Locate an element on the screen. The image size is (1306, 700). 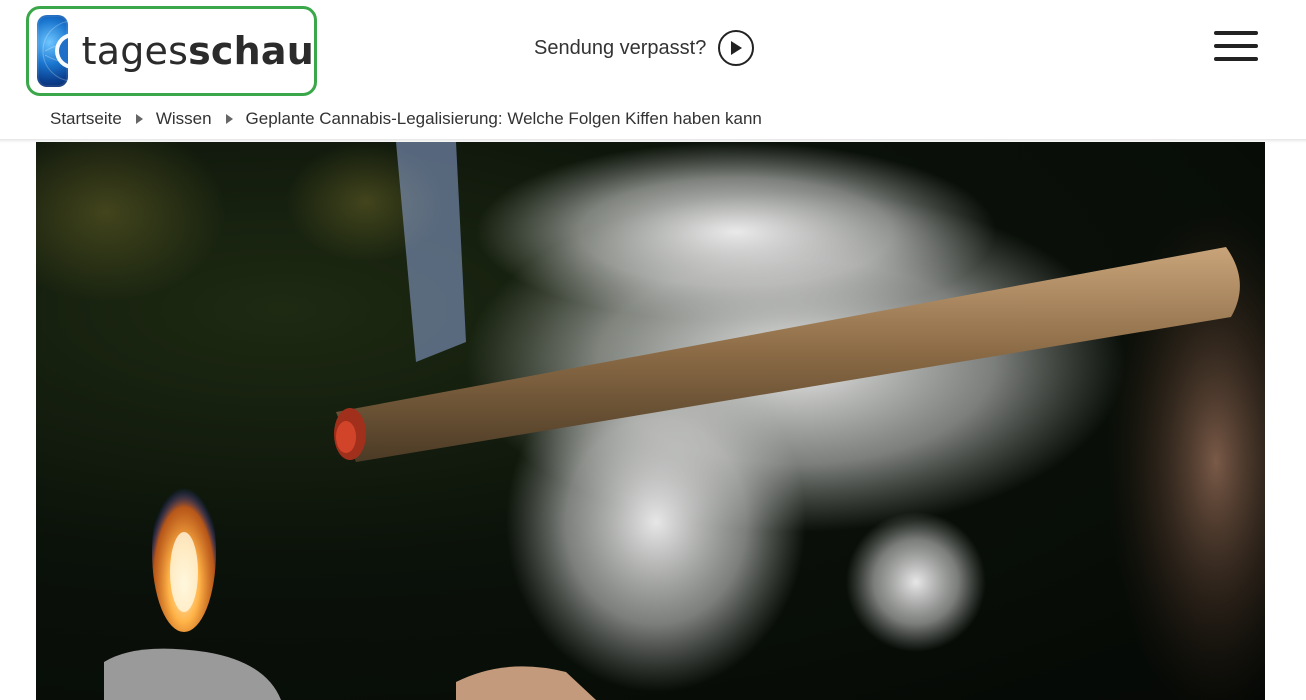
site-header: tagesschau Sendung verpasst? is located at coordinates (653, 48).